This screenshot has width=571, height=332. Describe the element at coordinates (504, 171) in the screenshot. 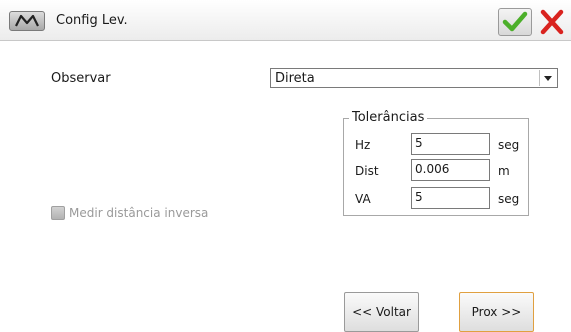

I see `dist-unit: m` at that location.